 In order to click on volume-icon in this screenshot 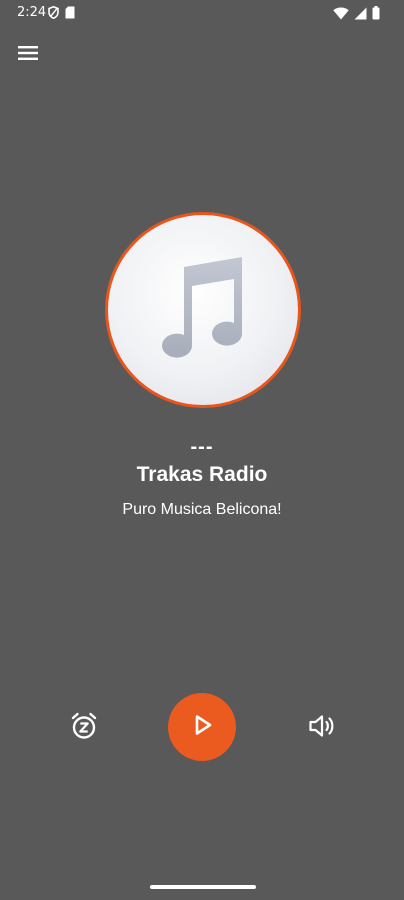, I will do `click(322, 728)`.